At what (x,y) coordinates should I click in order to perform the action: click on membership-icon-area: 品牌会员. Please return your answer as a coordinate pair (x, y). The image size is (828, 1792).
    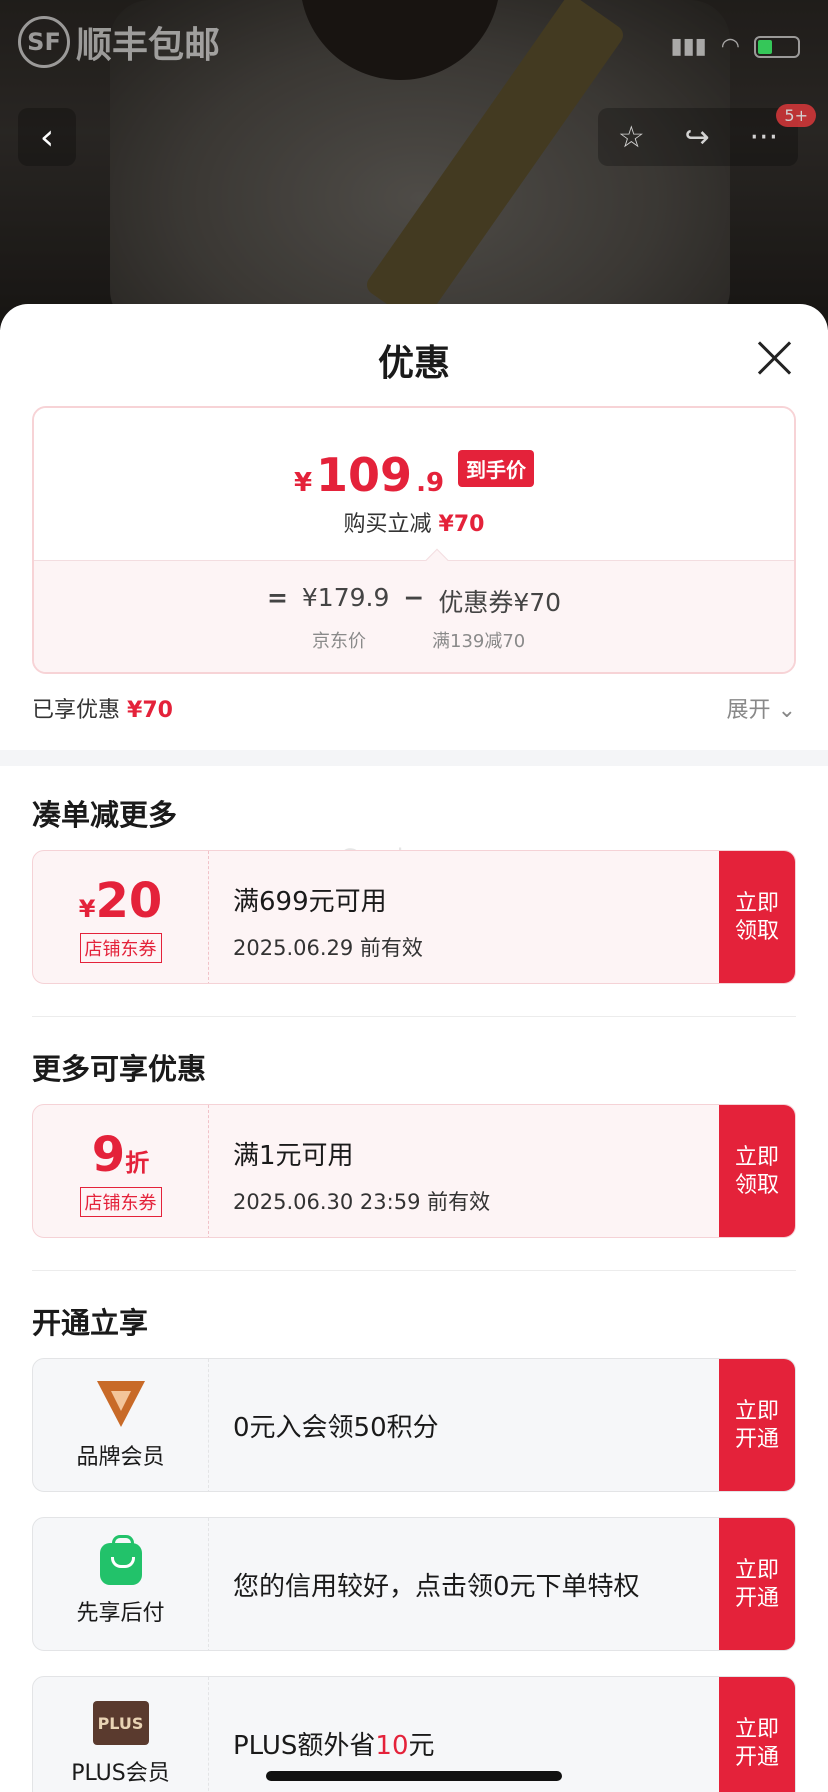
    Looking at the image, I should click on (121, 1425).